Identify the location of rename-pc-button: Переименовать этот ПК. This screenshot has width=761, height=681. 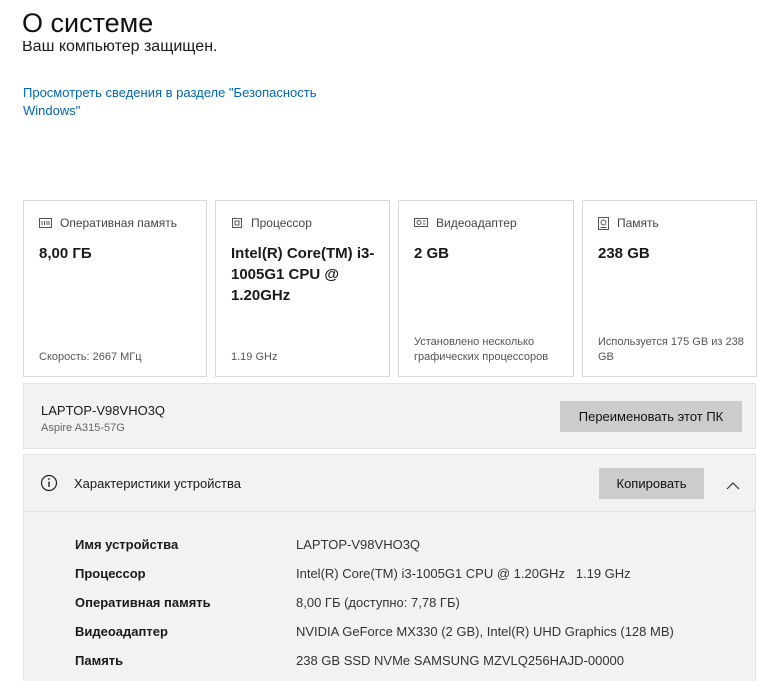
(651, 416).